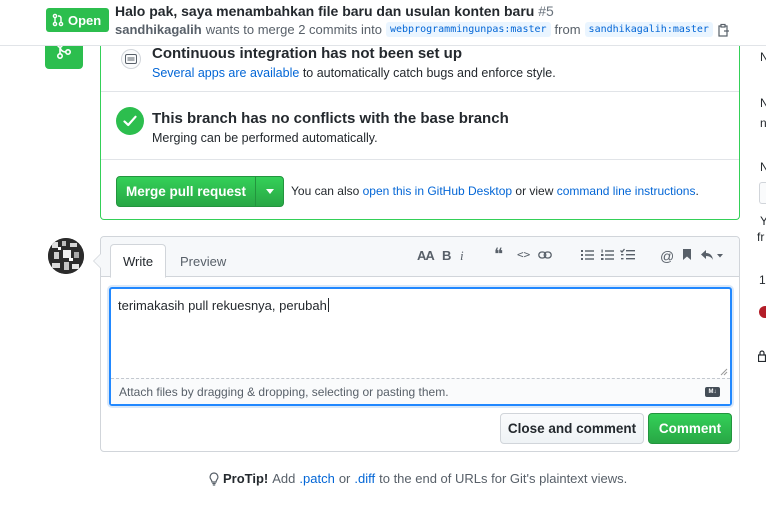 This screenshot has width=766, height=513. I want to click on conflict-text: Merging can be performed automatically., so click(265, 138).